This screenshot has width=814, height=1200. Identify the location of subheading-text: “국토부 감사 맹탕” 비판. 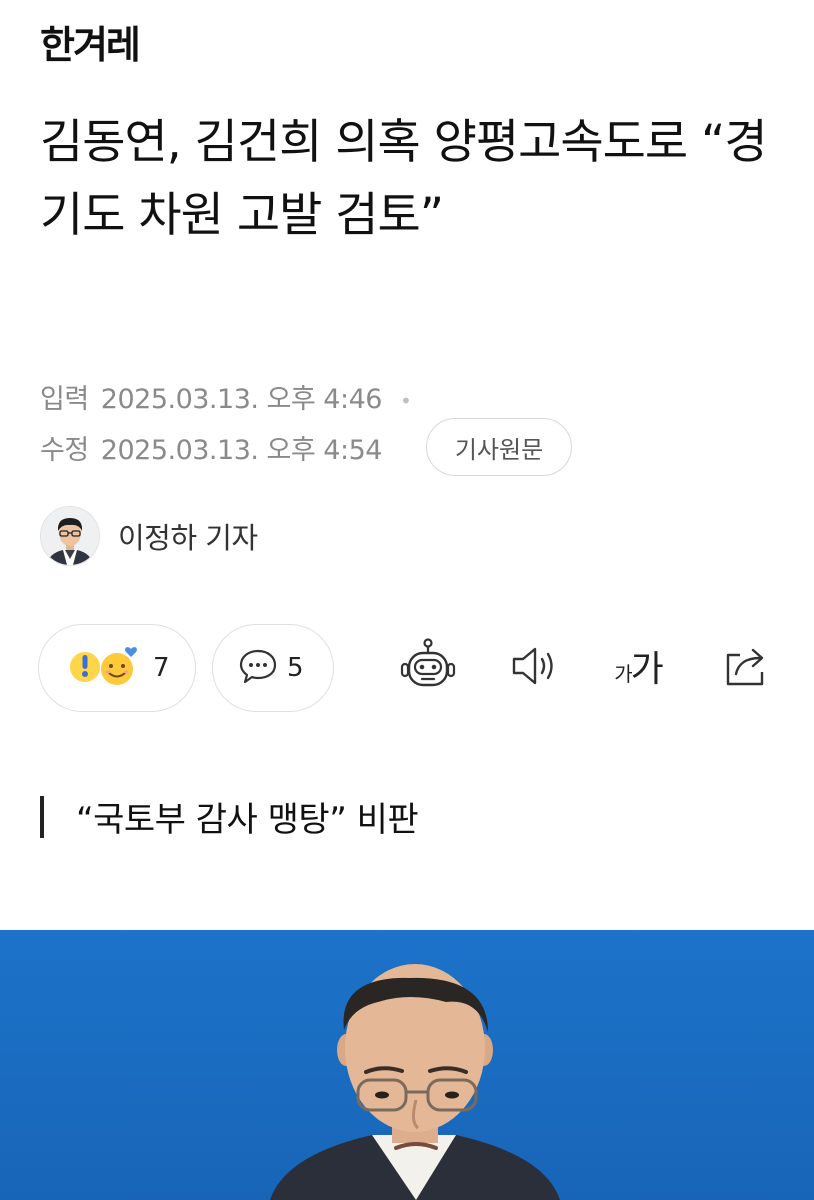
(247, 820).